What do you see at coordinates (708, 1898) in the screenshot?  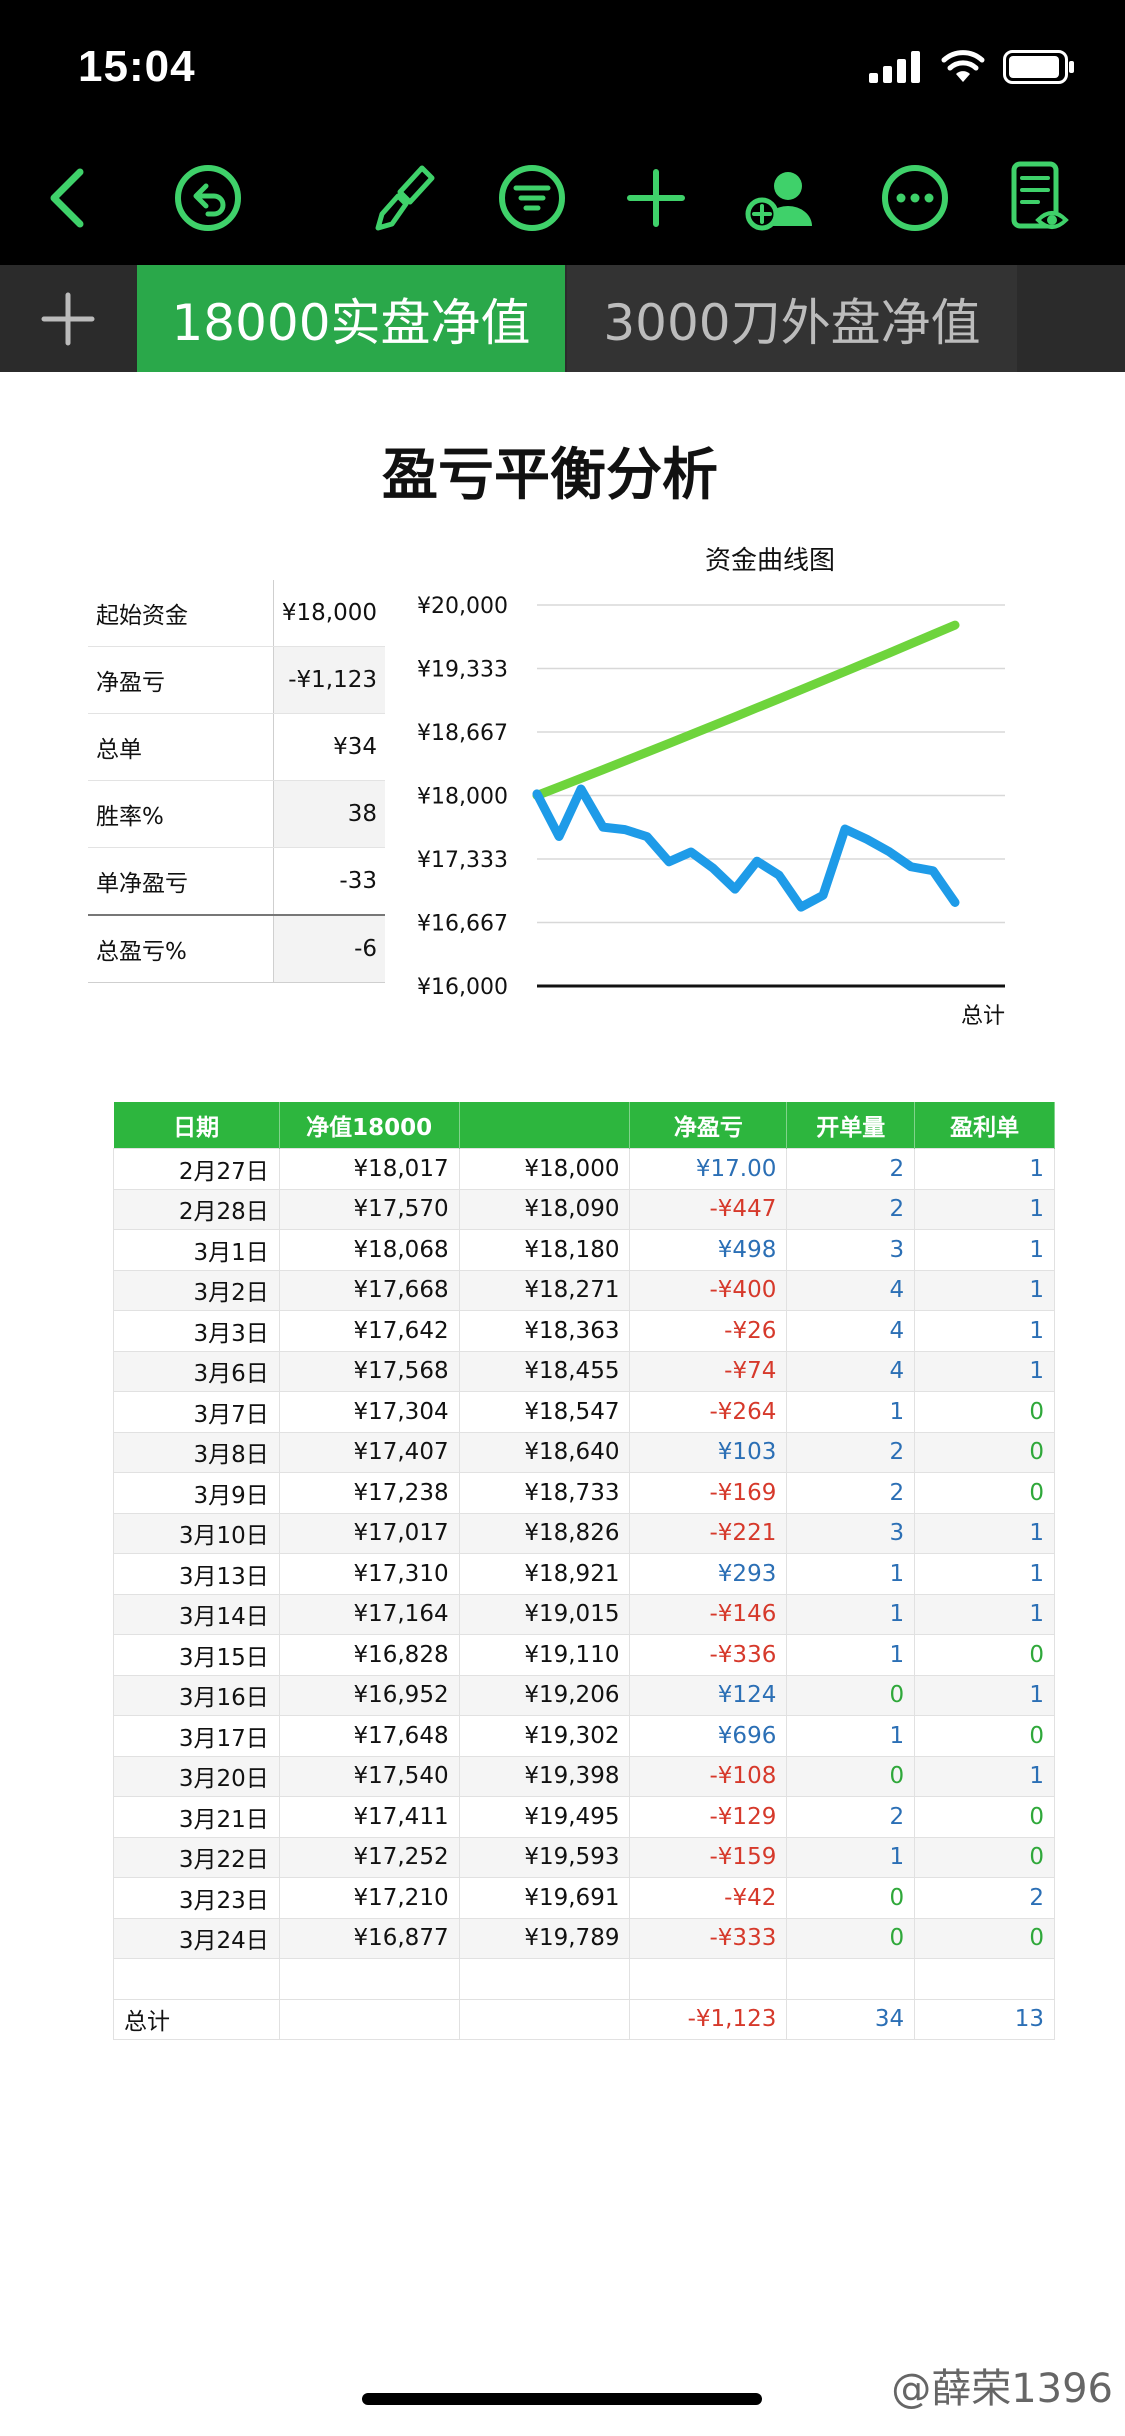 I see `cell-net-pnl: -¥42` at bounding box center [708, 1898].